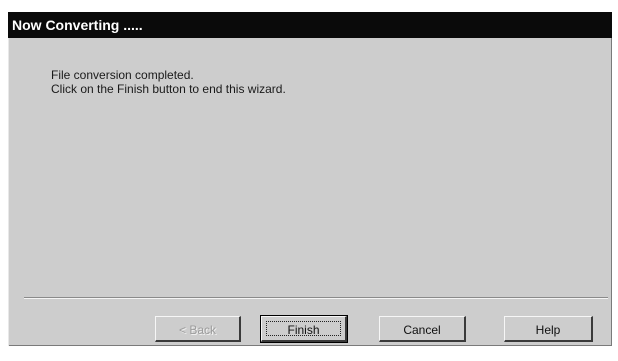 This screenshot has width=618, height=361. Describe the element at coordinates (548, 329) in the screenshot. I see `help-button: Help` at that location.